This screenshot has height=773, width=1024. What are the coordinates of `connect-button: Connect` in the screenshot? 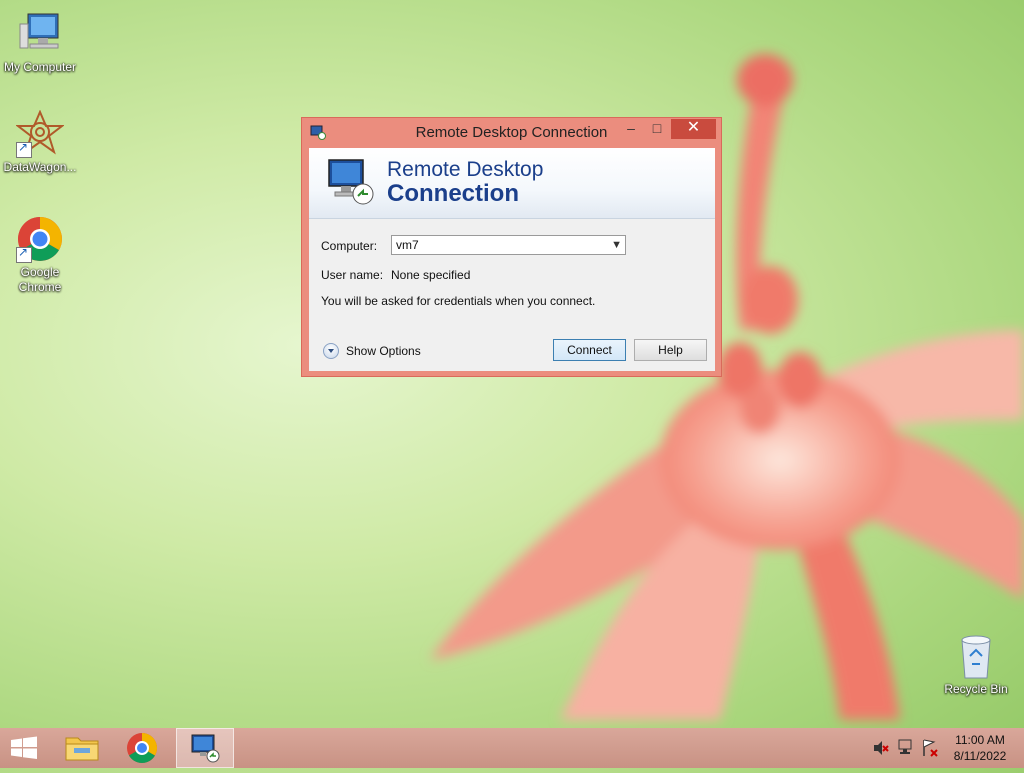 It's located at (589, 350).